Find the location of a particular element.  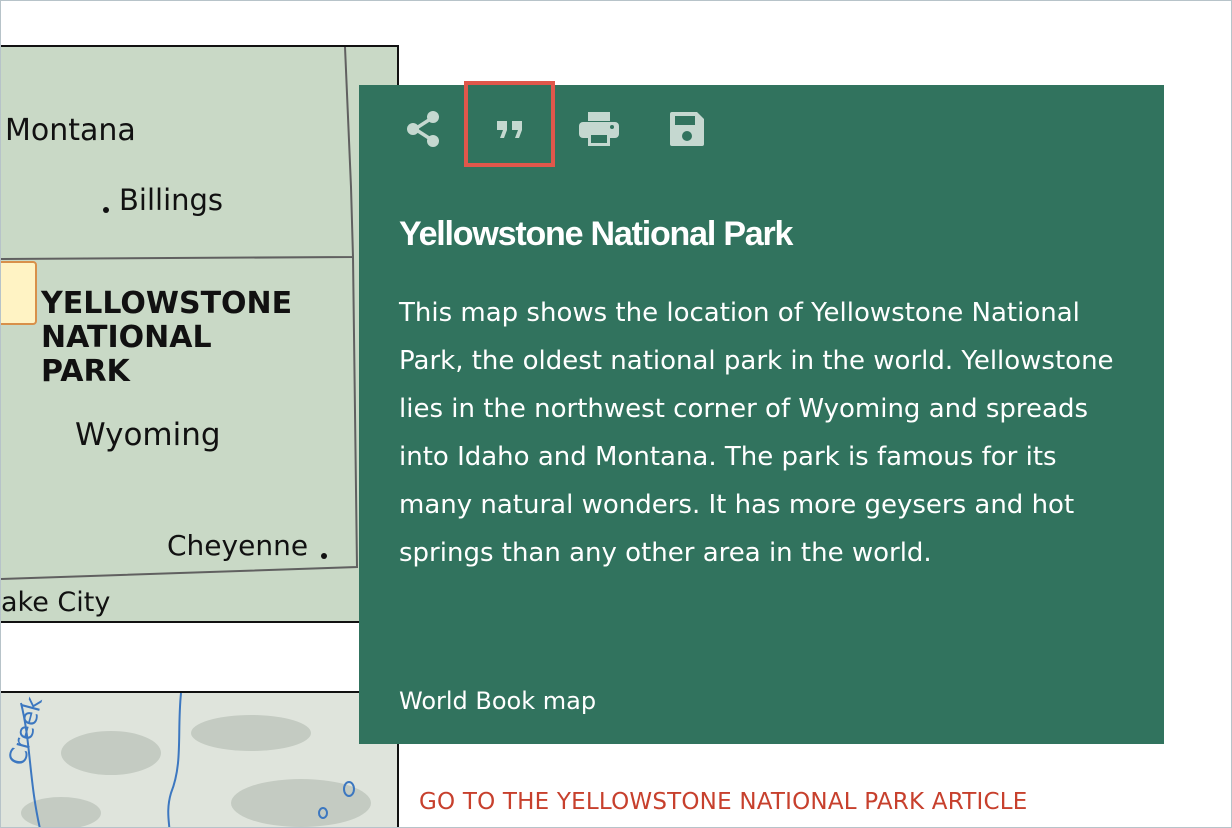

save-button is located at coordinates (687, 129).